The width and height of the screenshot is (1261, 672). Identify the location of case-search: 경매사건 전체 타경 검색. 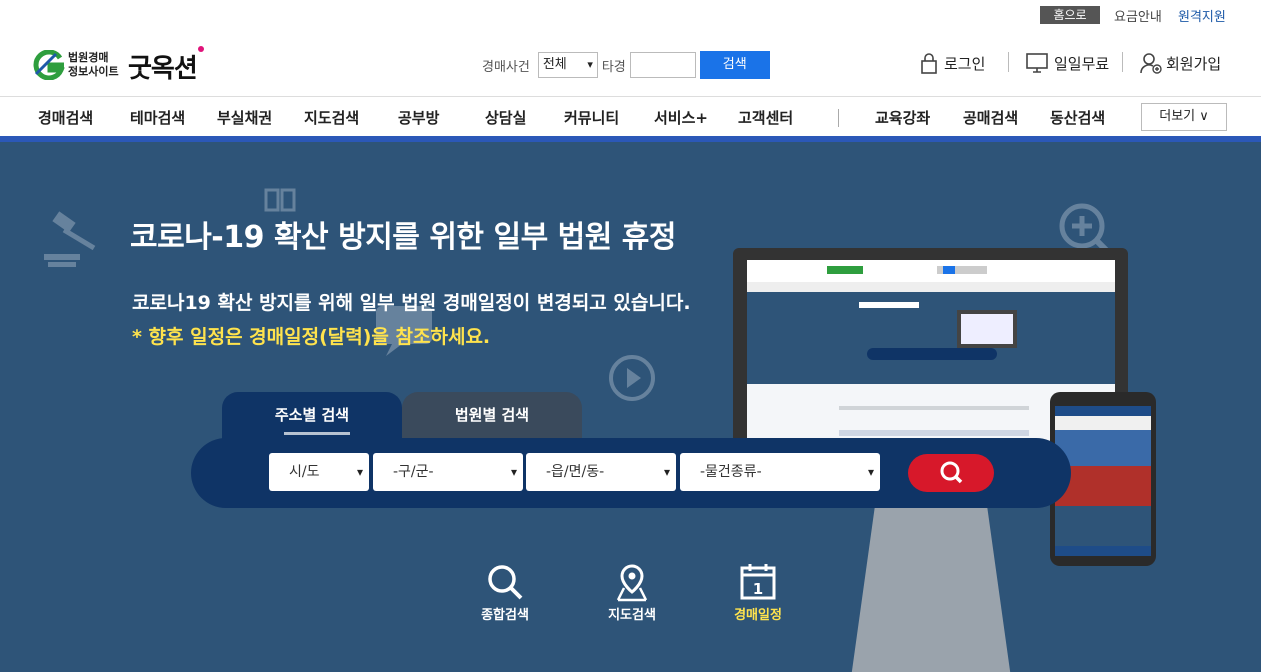
(626, 65).